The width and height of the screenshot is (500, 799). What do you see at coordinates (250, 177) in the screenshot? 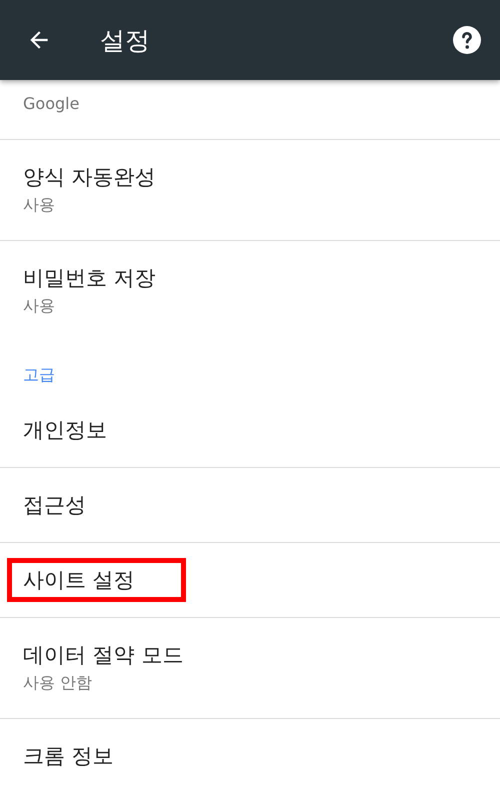
I see `item-title: 양식 자동완성` at bounding box center [250, 177].